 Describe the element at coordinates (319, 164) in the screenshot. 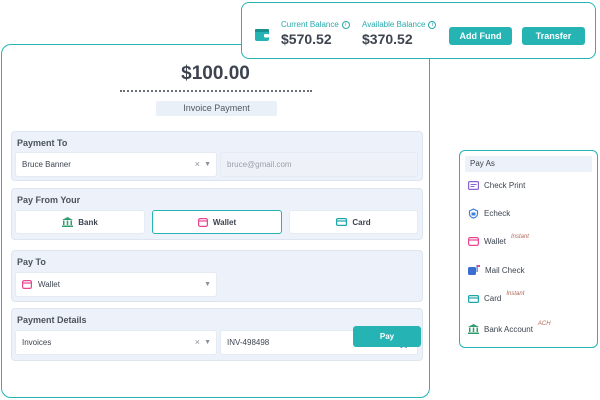

I see `email-field: bruce@gmail.com` at that location.